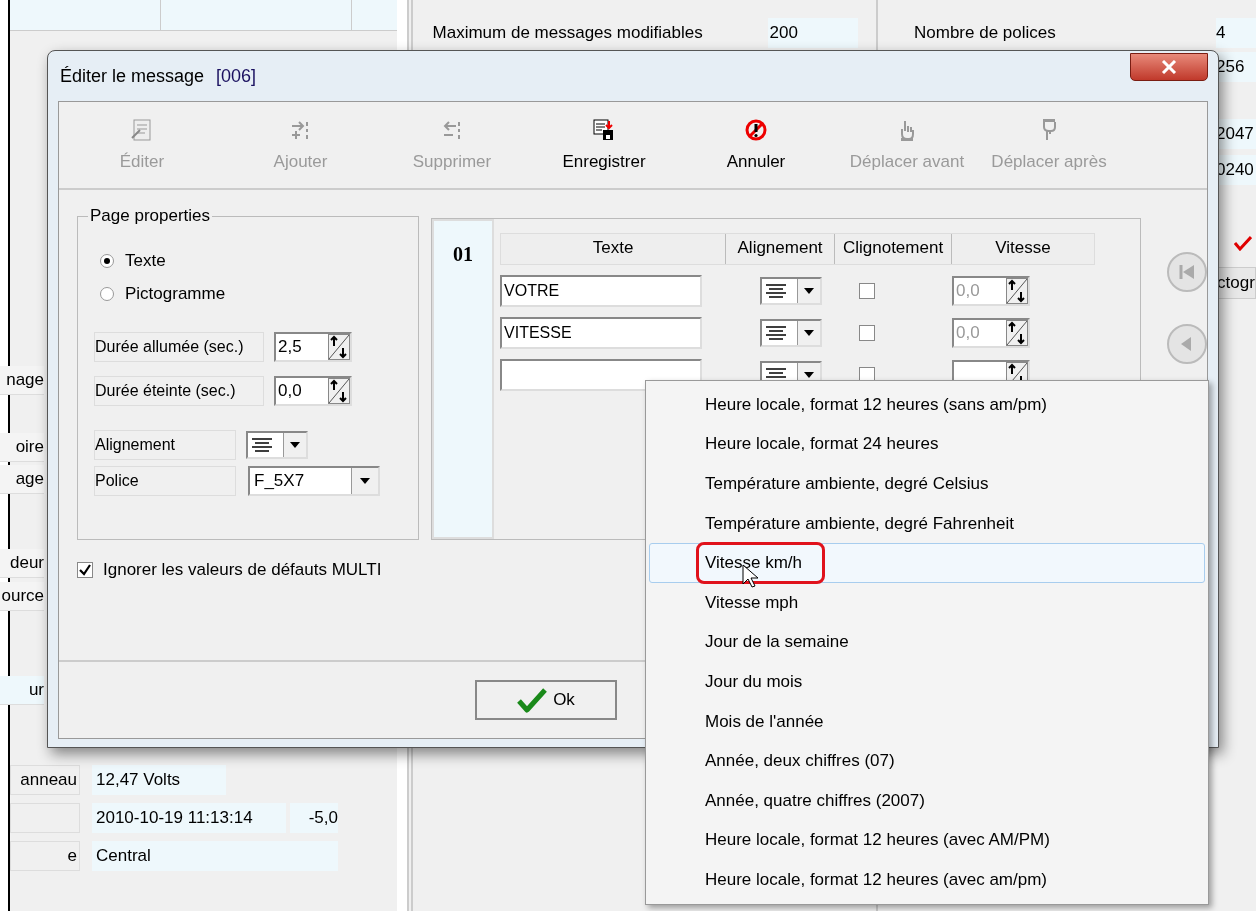  I want to click on menu-item: Vitesse mph, so click(927, 602).